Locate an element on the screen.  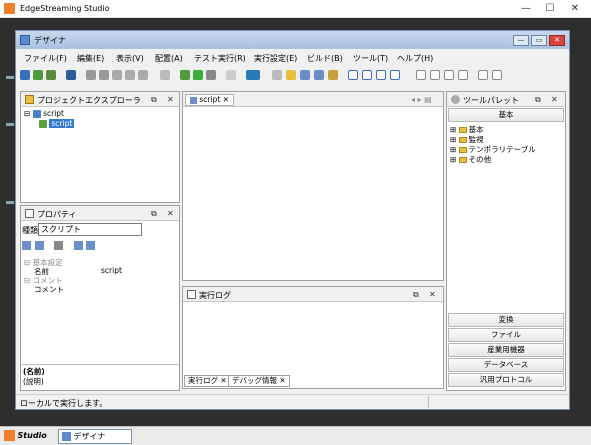
cut-icon is located at coordinates (117, 75).